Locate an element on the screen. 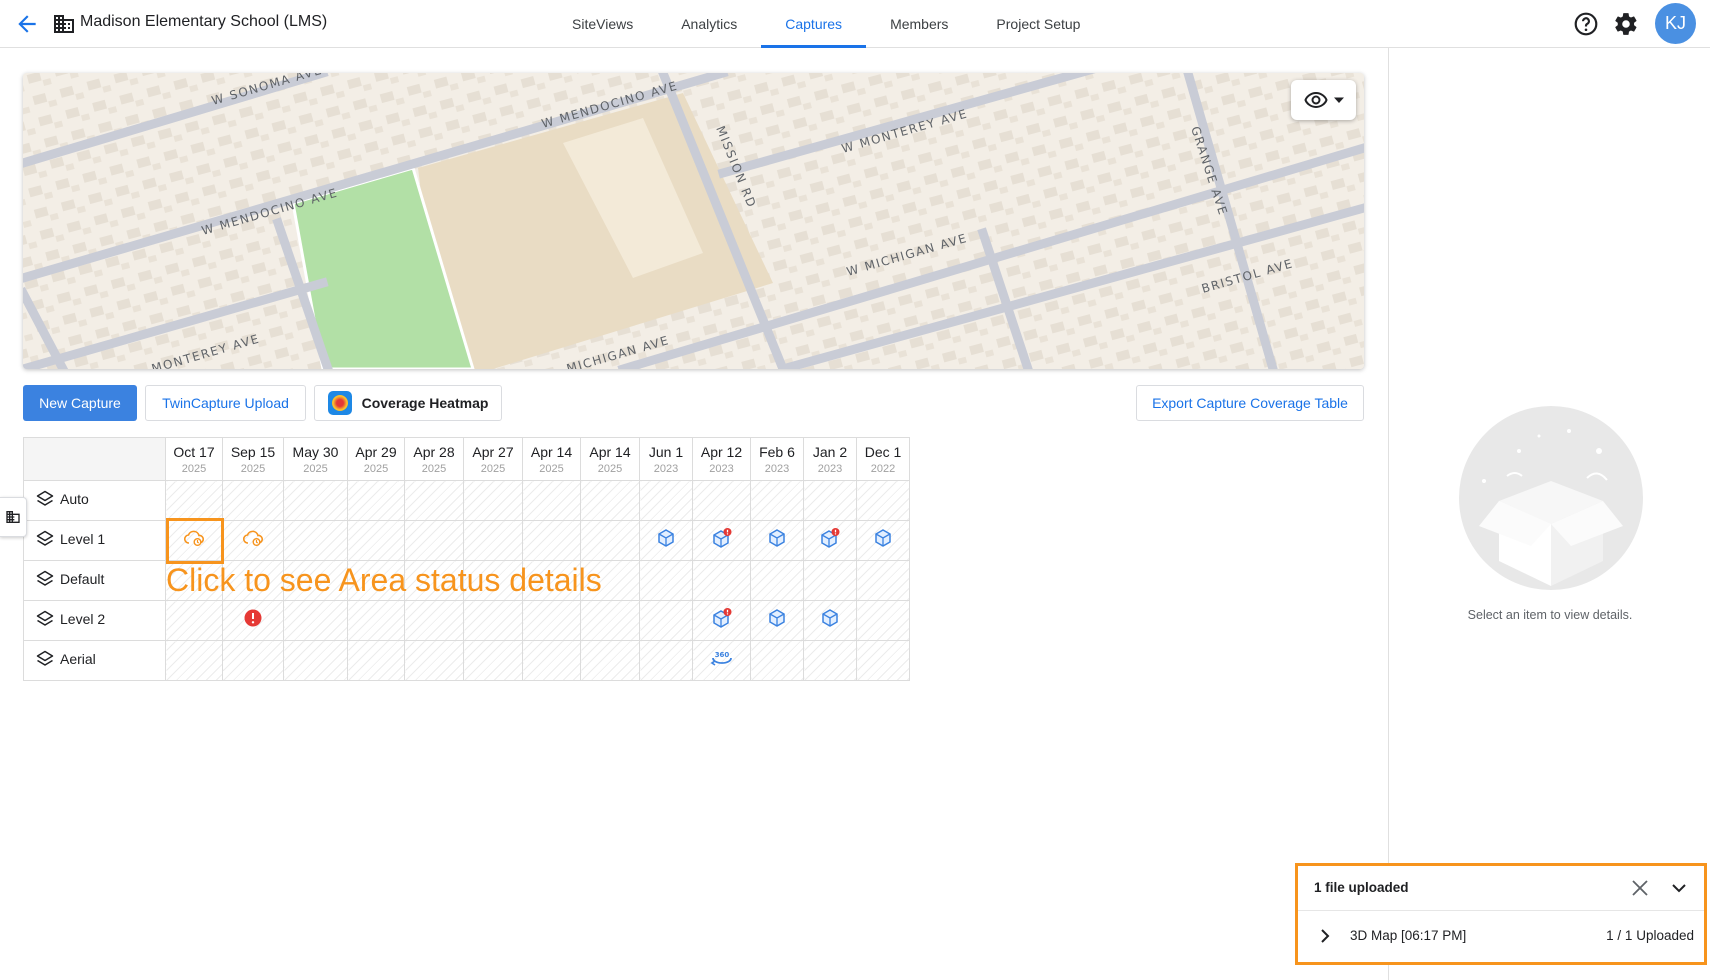 Image resolution: width=1710 pixels, height=980 pixels. date-column-header: Feb 6 2023 is located at coordinates (777, 459).